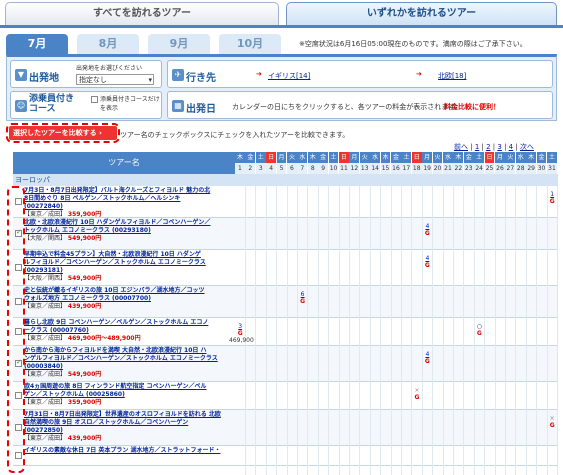 The image size is (563, 475). Describe the element at coordinates (37, 44) in the screenshot. I see `tab-month-7: 7月` at that location.